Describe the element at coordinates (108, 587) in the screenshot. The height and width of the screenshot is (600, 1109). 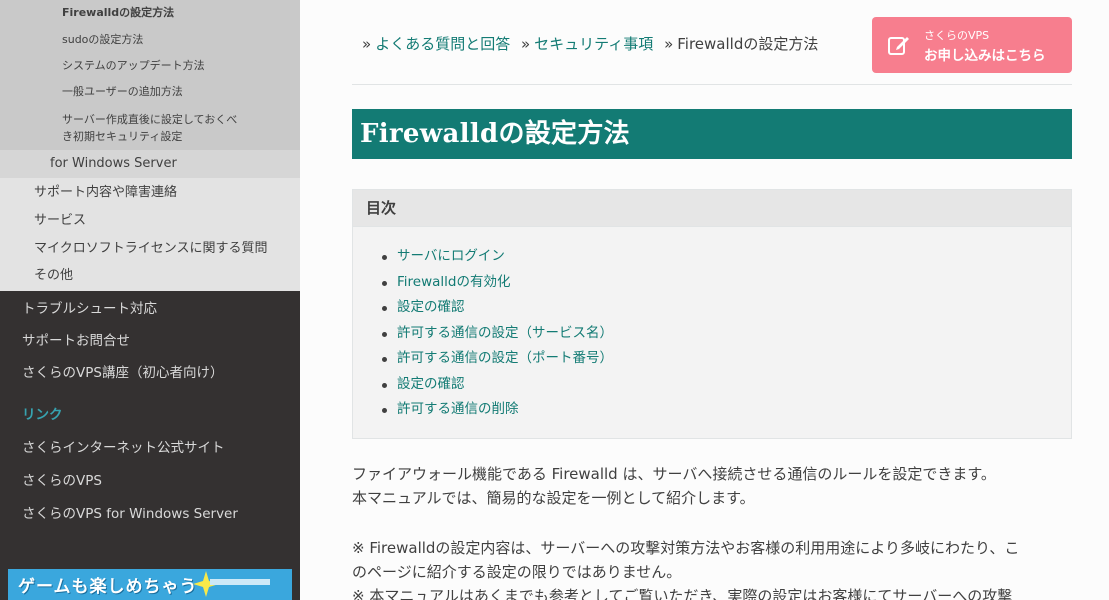
I see `promo-banner-text: ゲームも楽しめちゃう` at that location.